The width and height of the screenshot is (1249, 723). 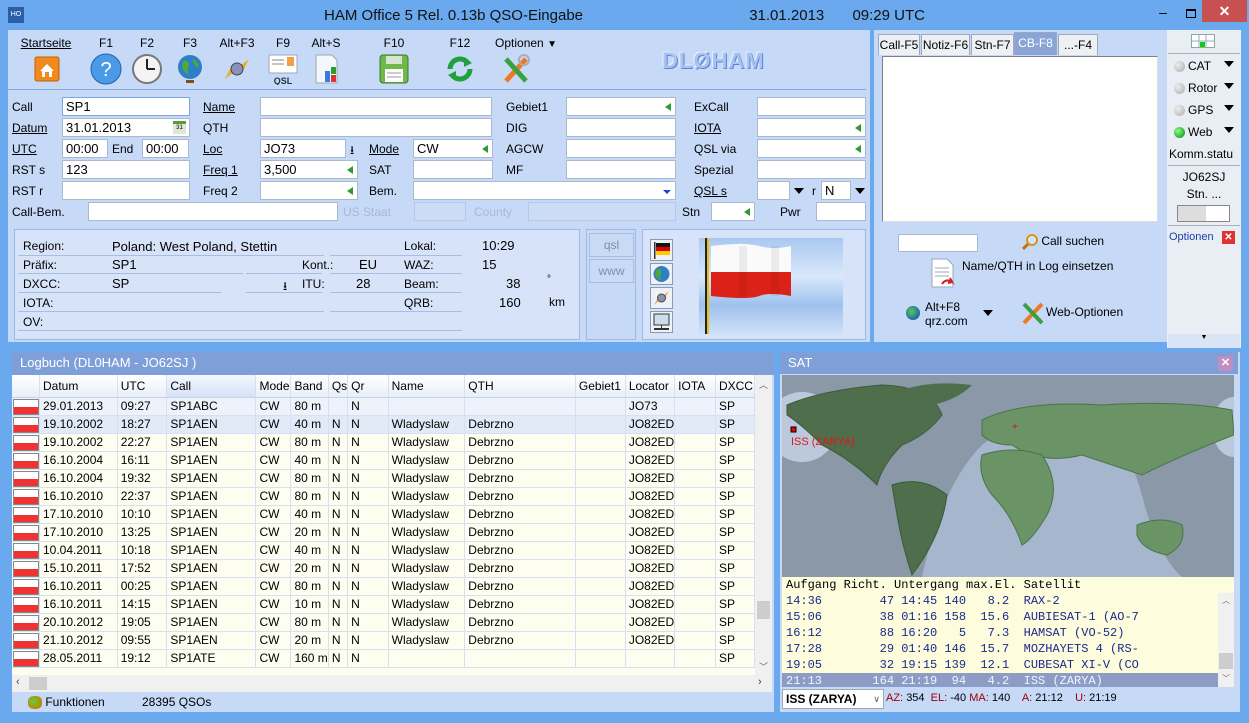 What do you see at coordinates (350, 170) in the screenshot?
I see `freq1-arrow-icon` at bounding box center [350, 170].